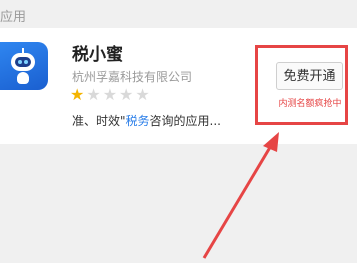  I want to click on arrow-shaft, so click(238, 201).